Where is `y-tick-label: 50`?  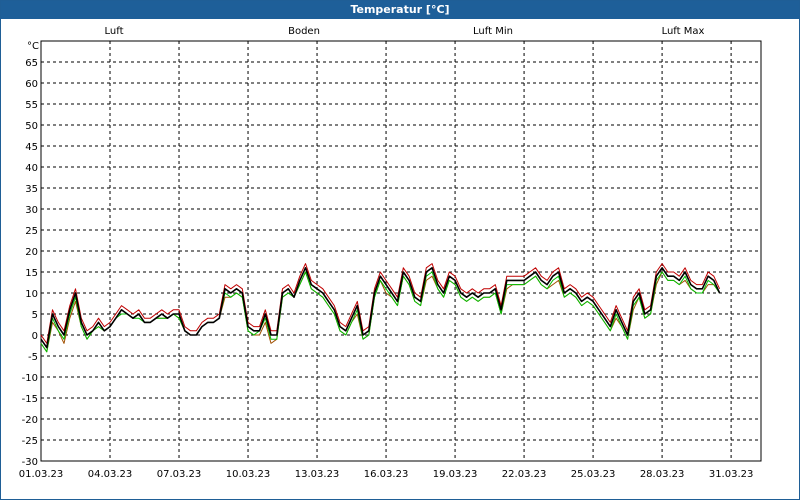
y-tick-label: 50 is located at coordinates (31, 126).